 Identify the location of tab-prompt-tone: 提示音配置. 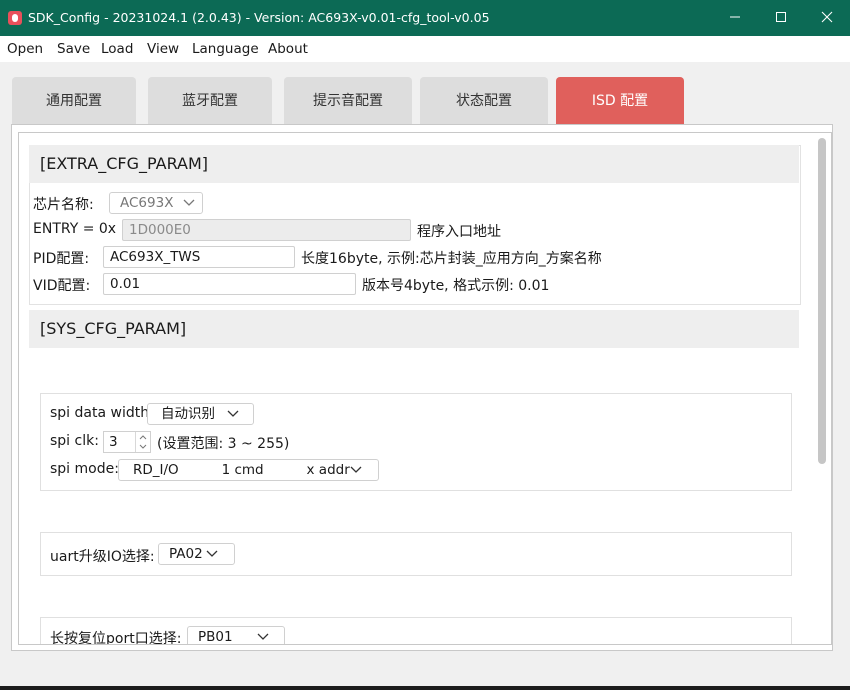
(348, 101).